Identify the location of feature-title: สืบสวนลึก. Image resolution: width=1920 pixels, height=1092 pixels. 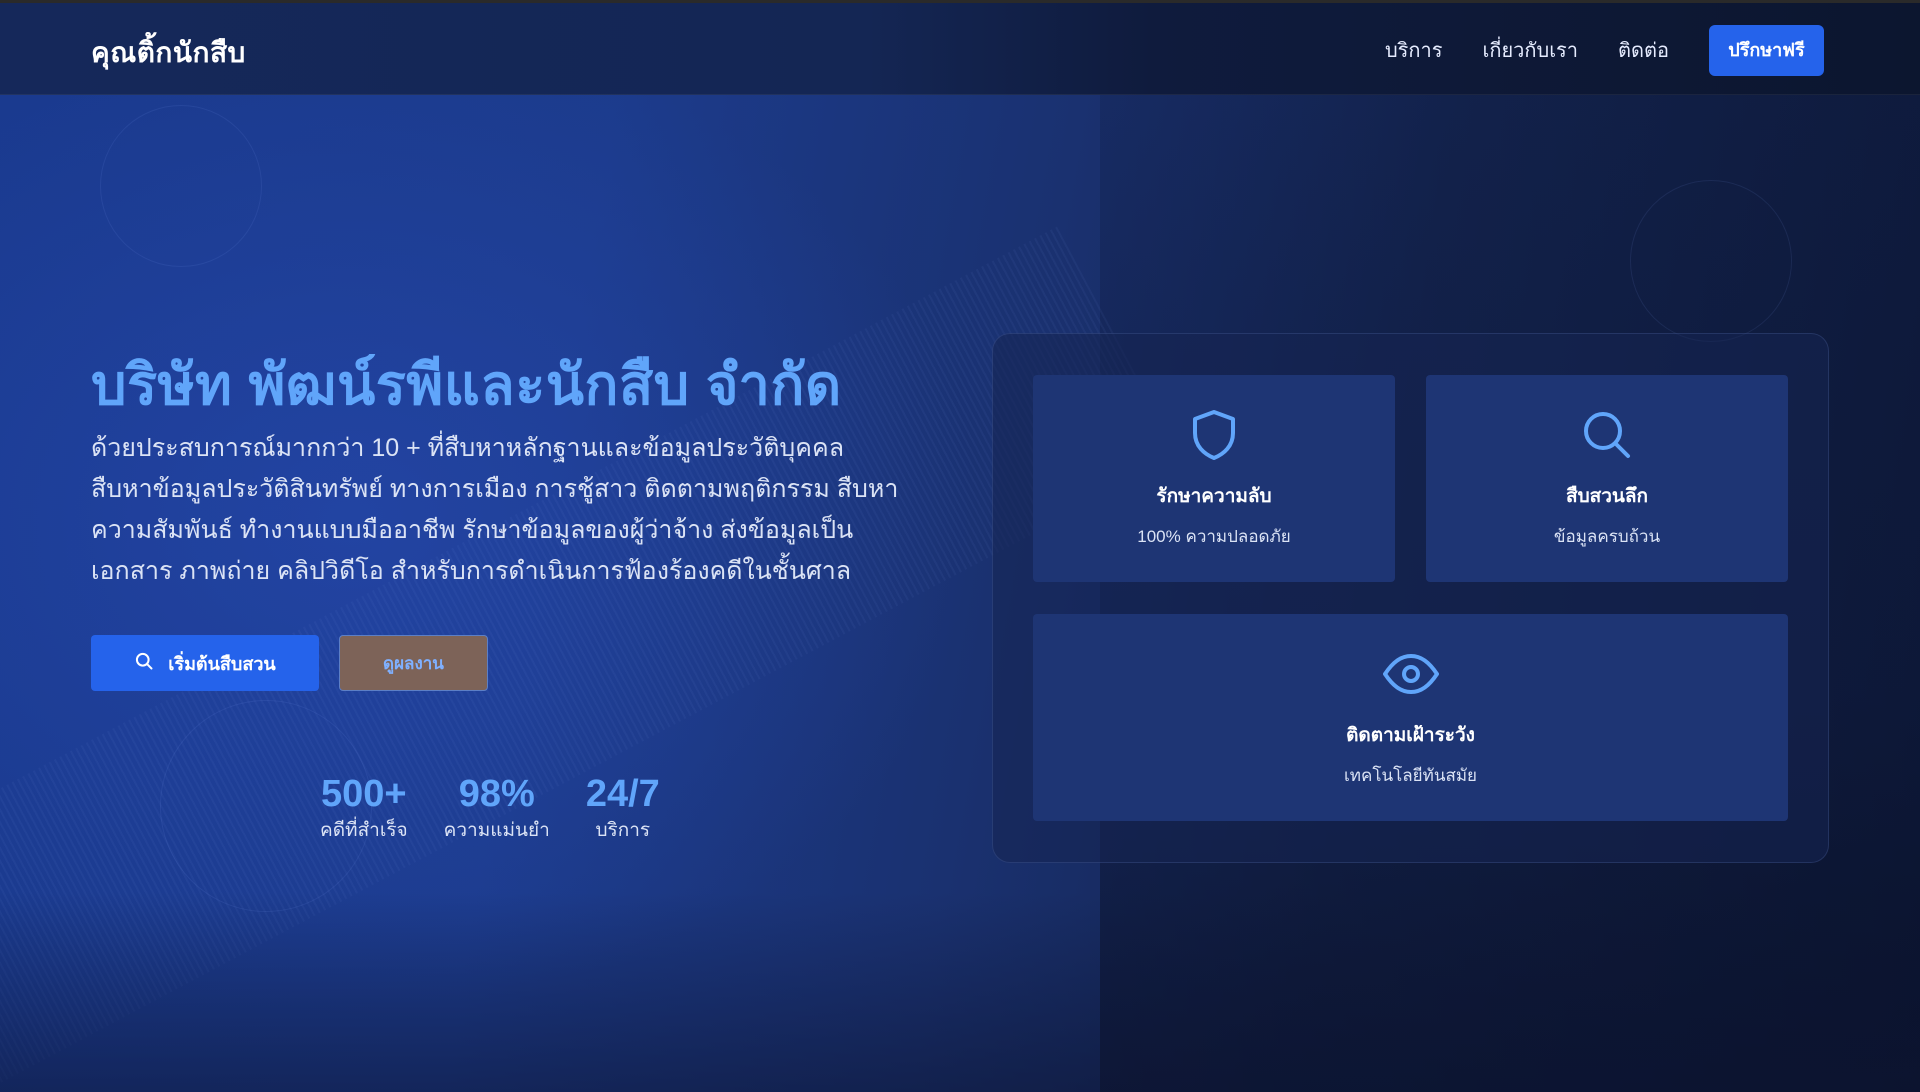
(1607, 496).